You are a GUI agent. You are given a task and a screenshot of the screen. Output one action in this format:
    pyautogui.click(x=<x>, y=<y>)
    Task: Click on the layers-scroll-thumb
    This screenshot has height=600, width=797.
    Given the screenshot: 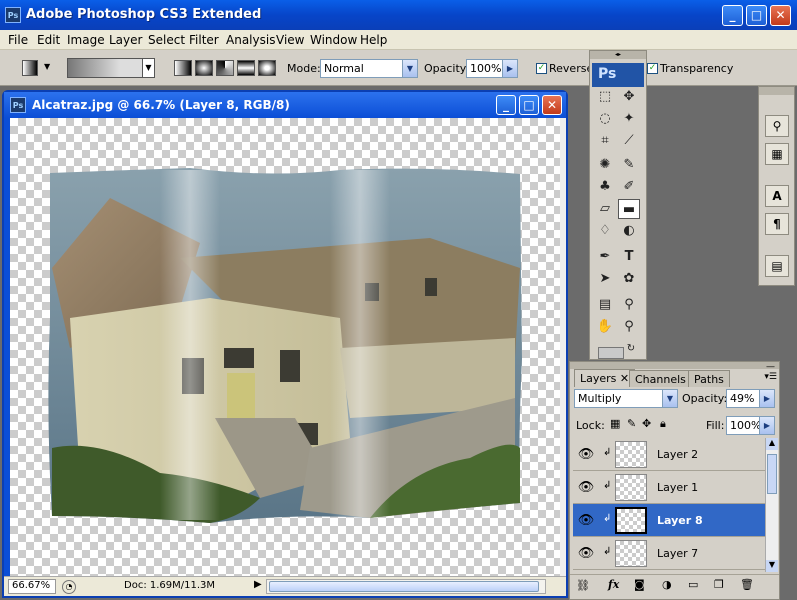 What is the action you would take?
    pyautogui.click(x=772, y=474)
    